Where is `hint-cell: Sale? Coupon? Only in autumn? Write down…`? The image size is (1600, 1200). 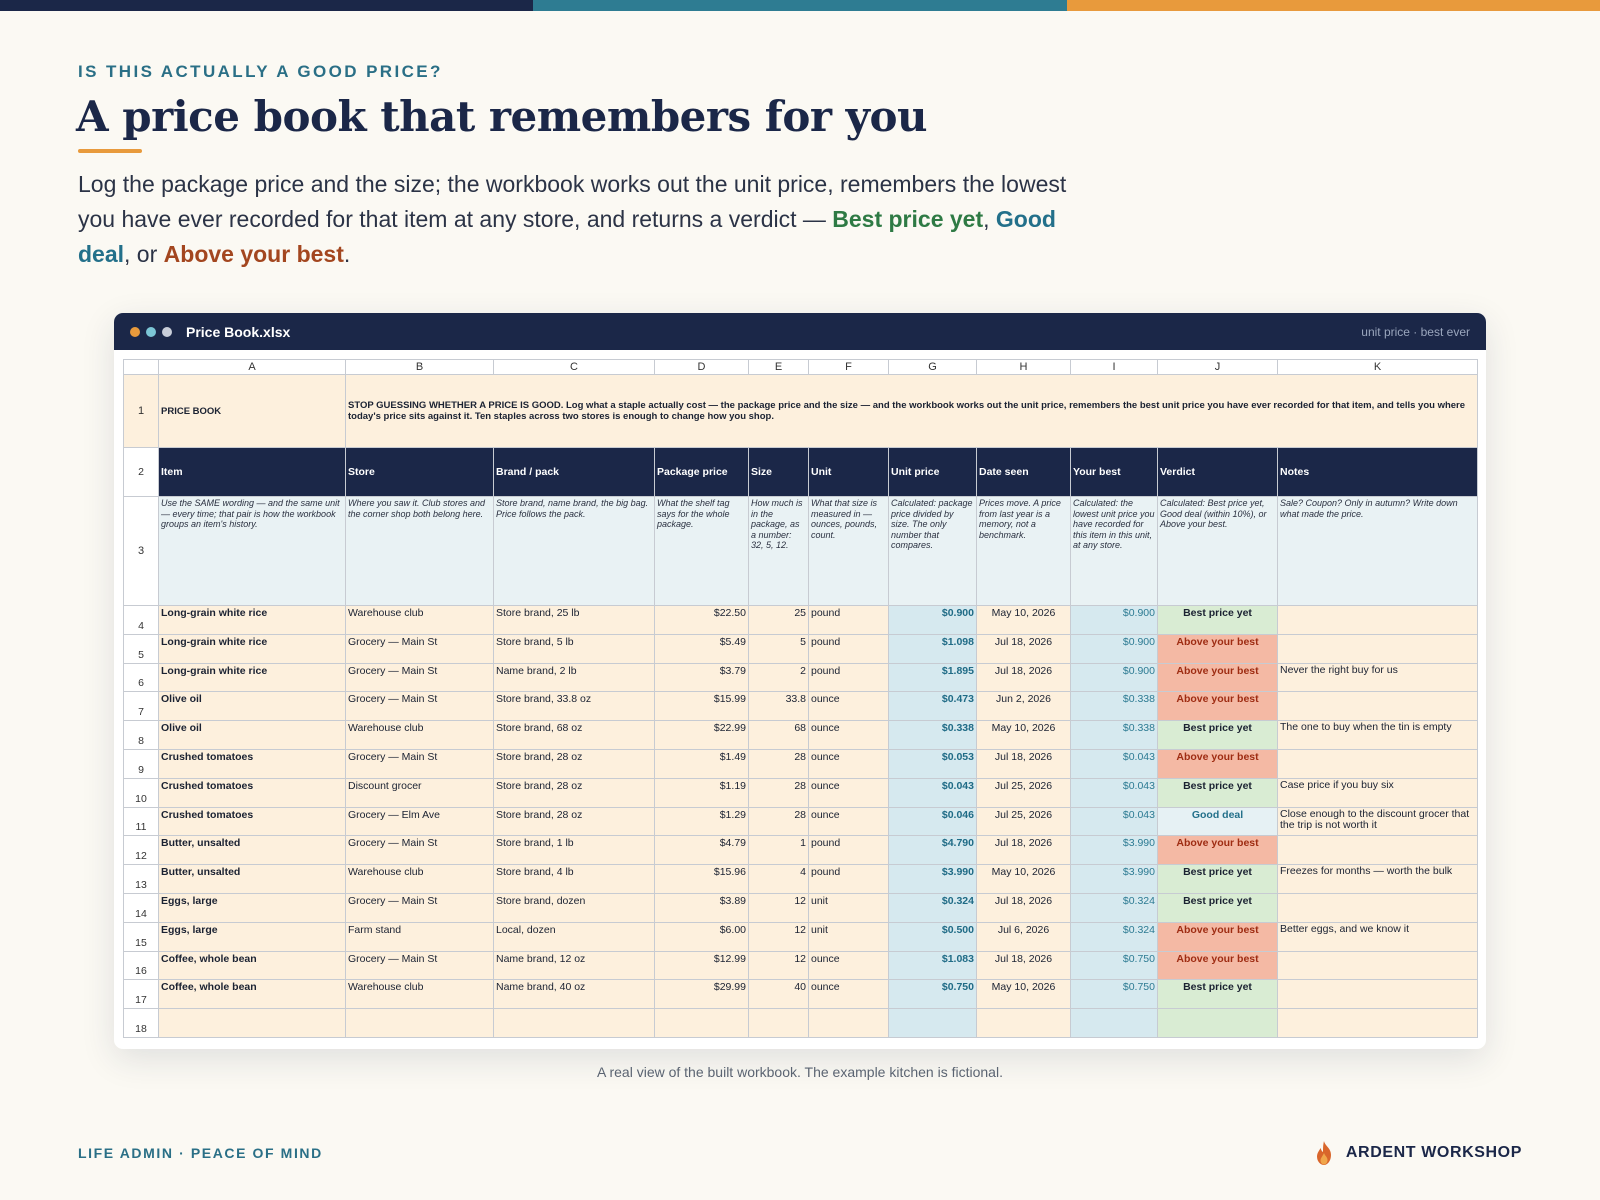
hint-cell: Sale? Coupon? Only in autumn? Write down… is located at coordinates (1377, 551).